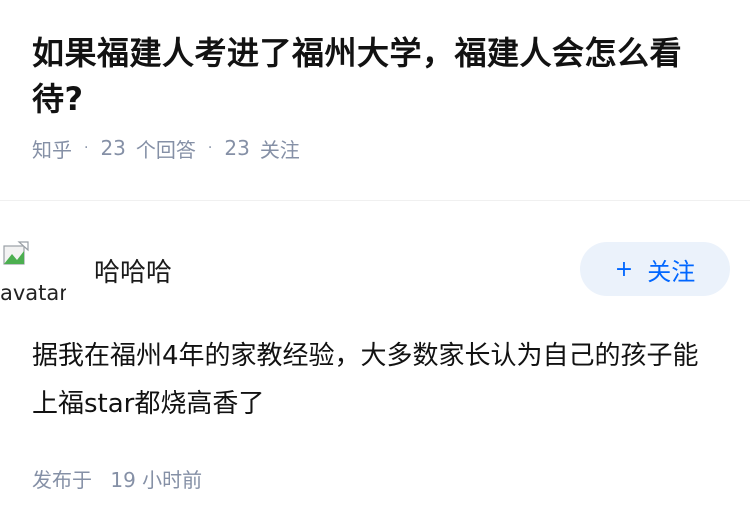  I want to click on question-meta: 知乎 · 23 个回答 · 23 关注, so click(375, 148).